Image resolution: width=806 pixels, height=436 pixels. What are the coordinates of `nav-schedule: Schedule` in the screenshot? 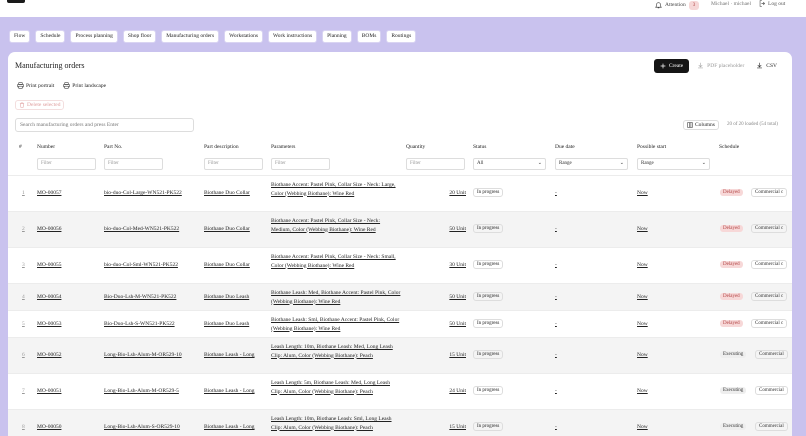 It's located at (50, 36).